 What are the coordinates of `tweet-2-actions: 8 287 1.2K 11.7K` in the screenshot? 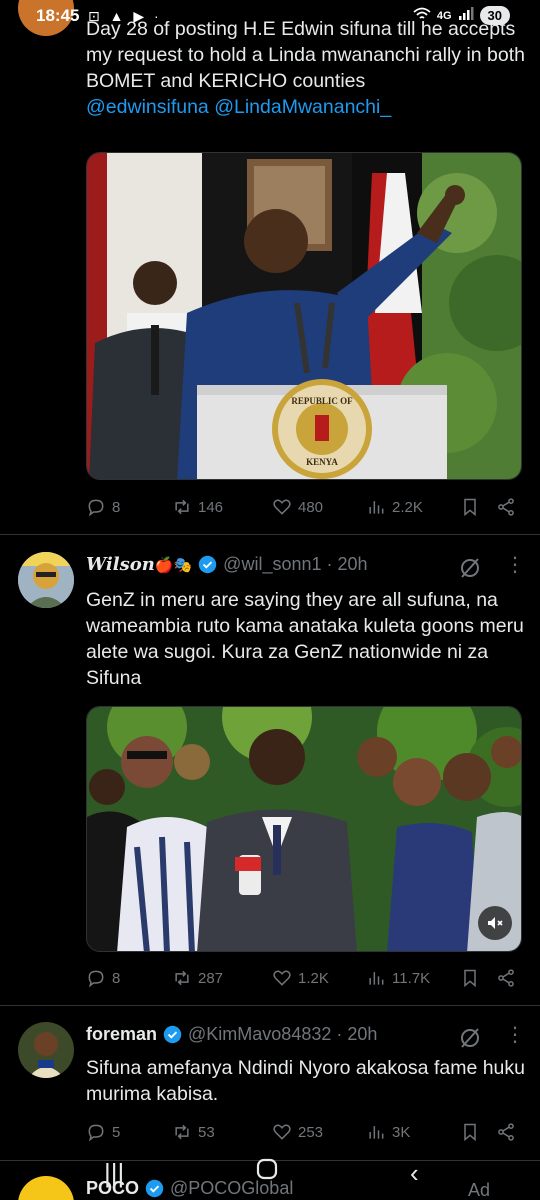 It's located at (304, 978).